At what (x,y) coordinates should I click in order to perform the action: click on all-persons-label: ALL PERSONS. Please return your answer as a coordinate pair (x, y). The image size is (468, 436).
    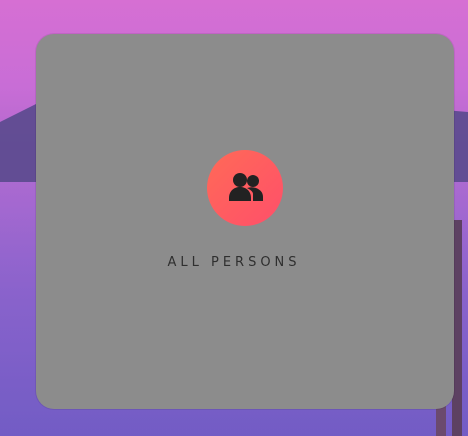
    Looking at the image, I should click on (234, 262).